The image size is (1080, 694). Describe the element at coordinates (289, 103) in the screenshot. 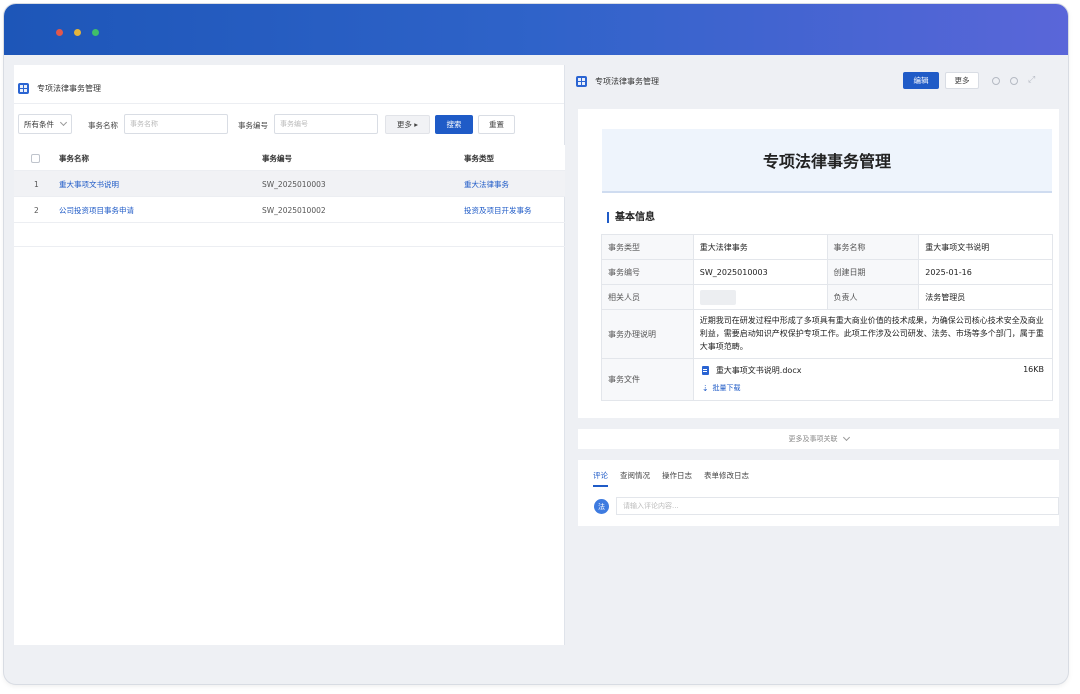

I see `divider` at that location.